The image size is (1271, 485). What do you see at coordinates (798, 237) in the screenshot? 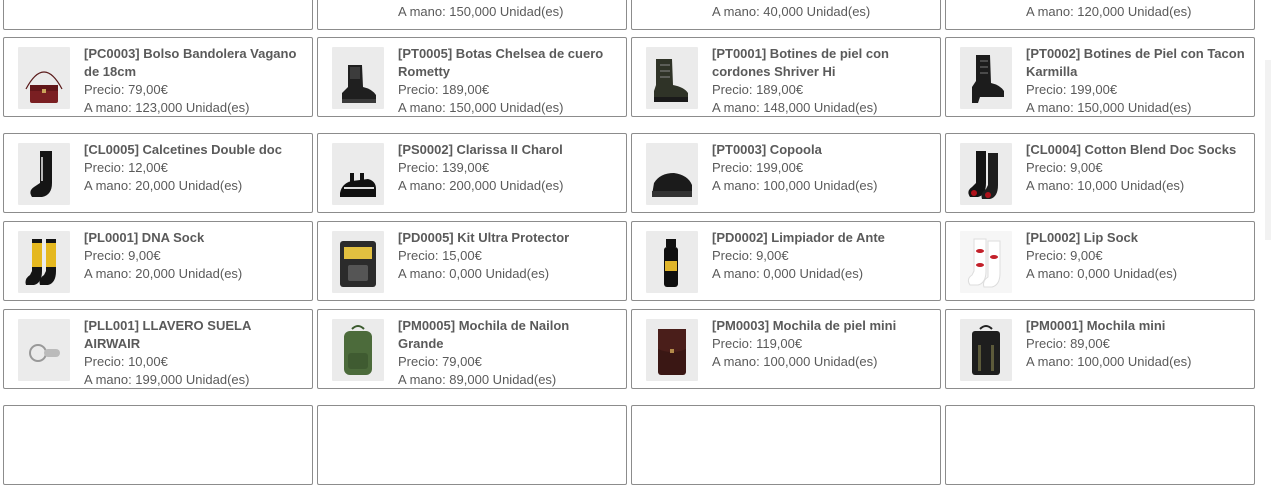
I see `product-name: [PD0002] Limpiador de Ante` at bounding box center [798, 237].